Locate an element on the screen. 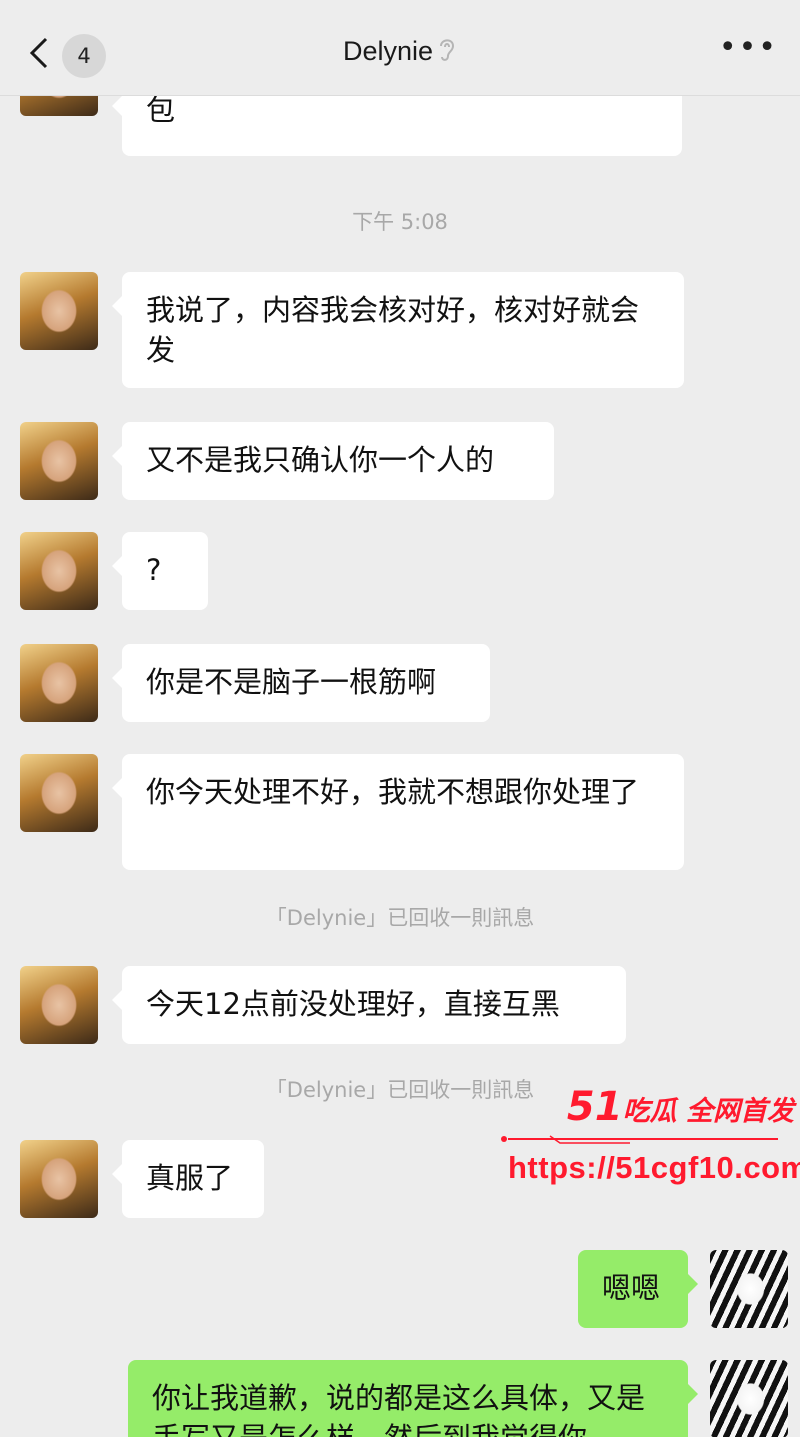 This screenshot has height=1437, width=800. watermark-brand: 51吃瓜 全网首发 is located at coordinates (680, 1107).